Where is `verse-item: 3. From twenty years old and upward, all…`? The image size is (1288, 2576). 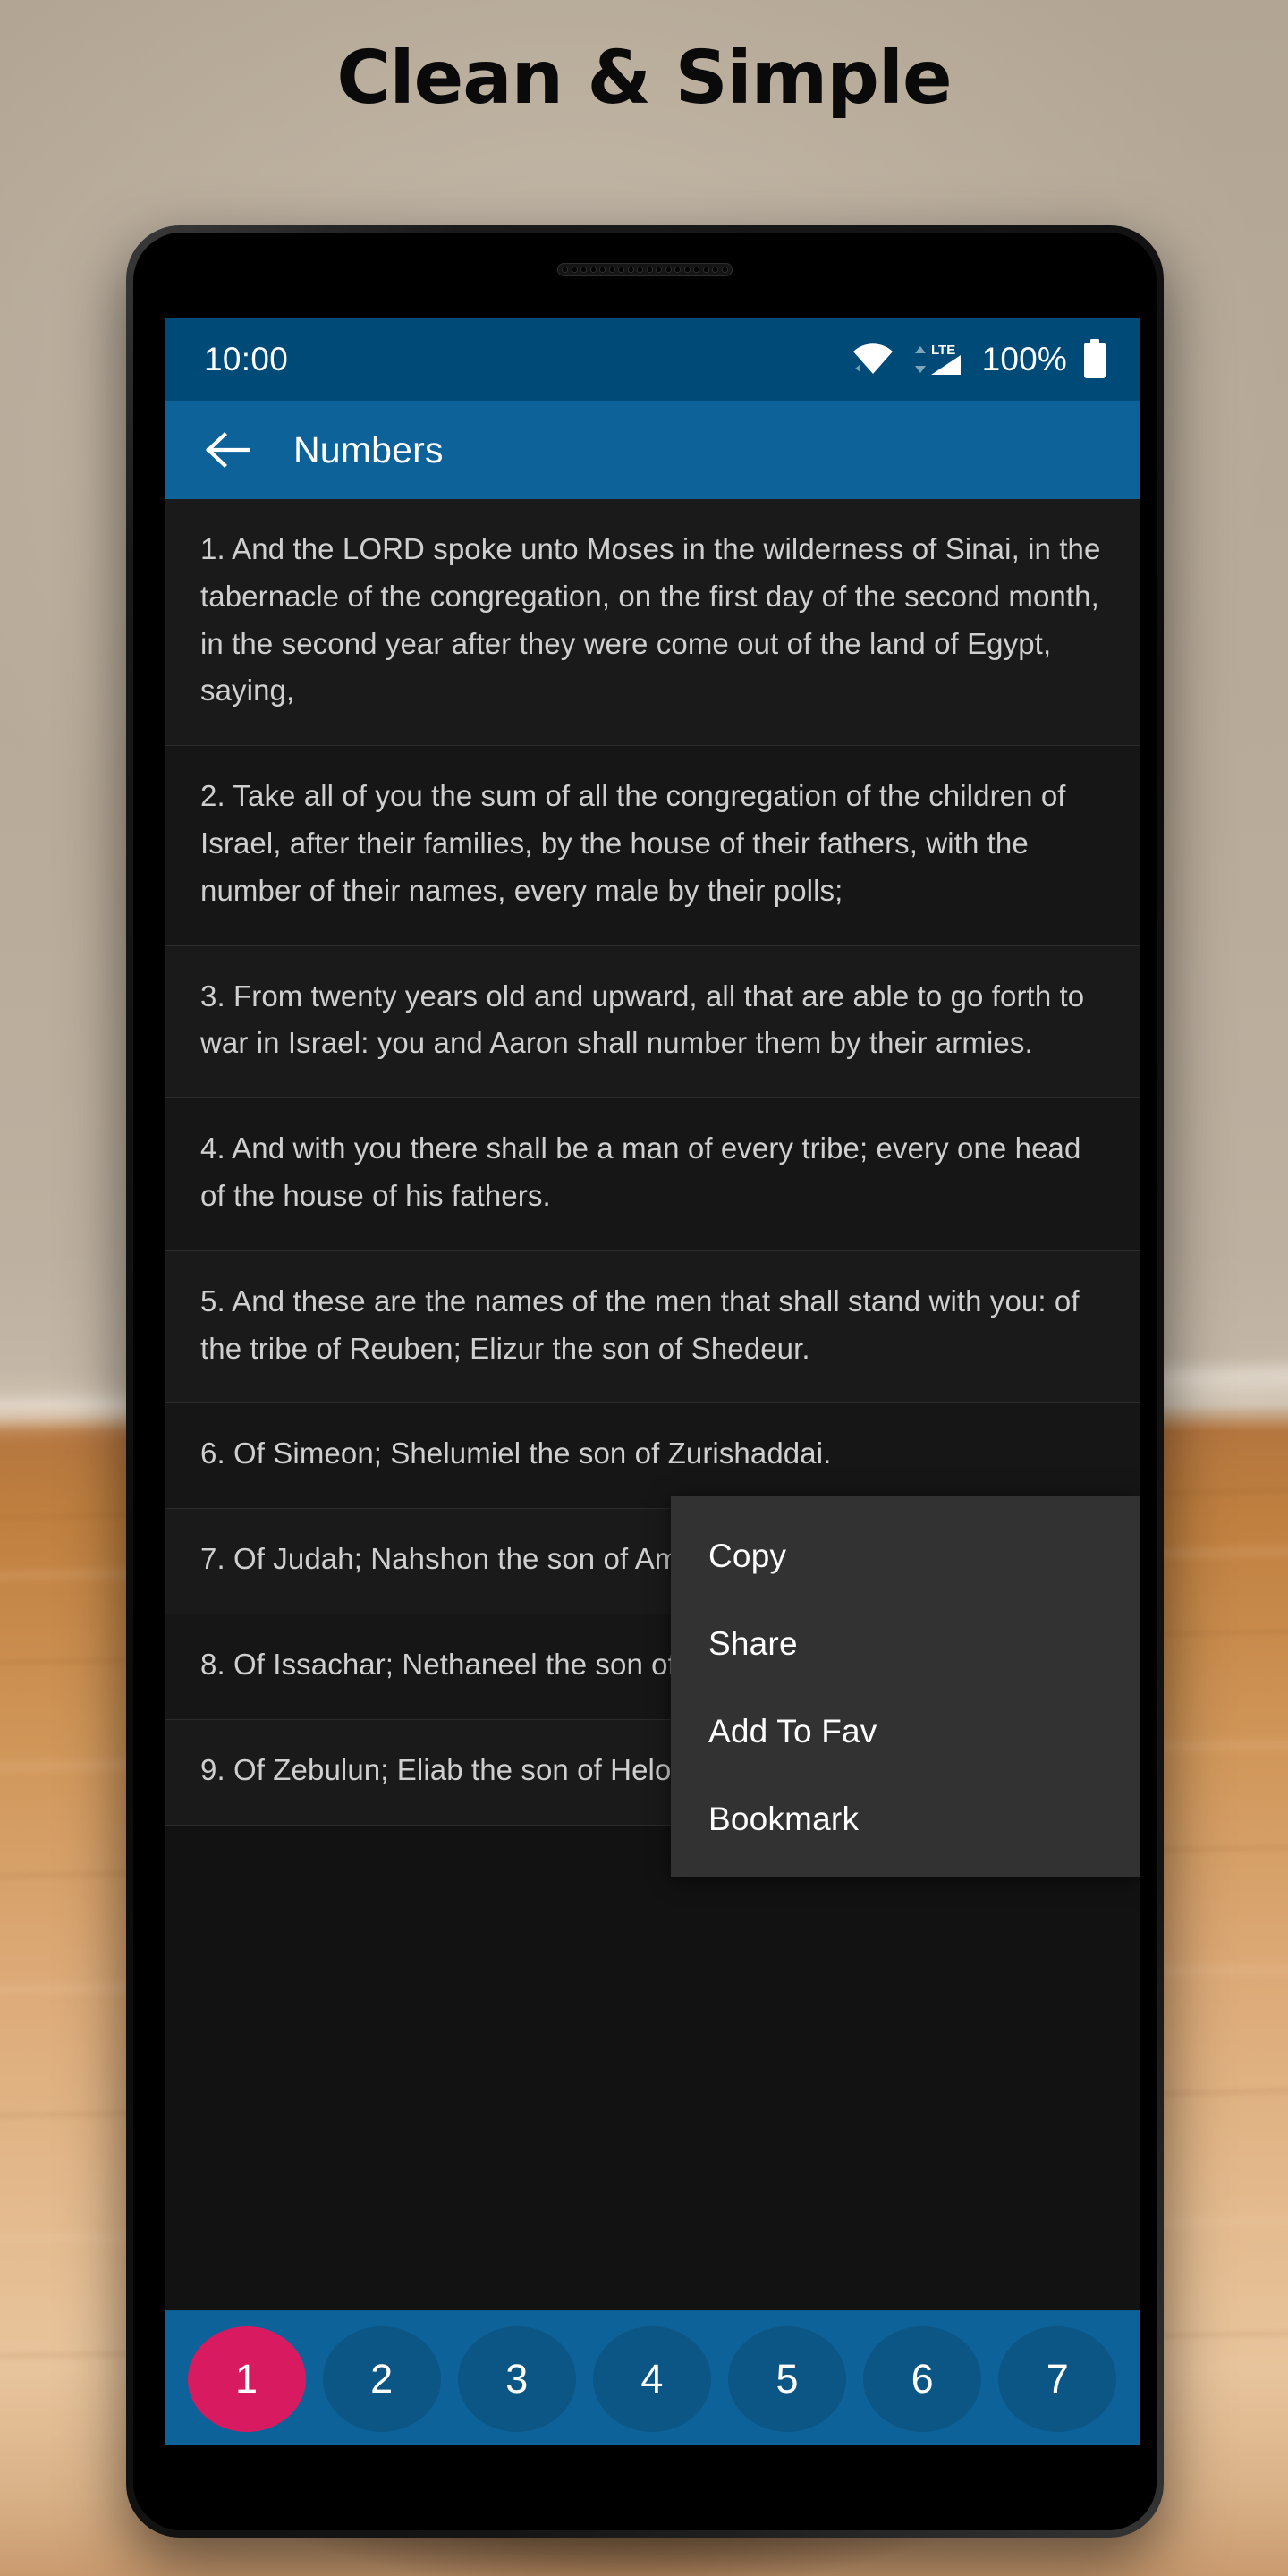 verse-item: 3. From twenty years old and upward, all… is located at coordinates (652, 1022).